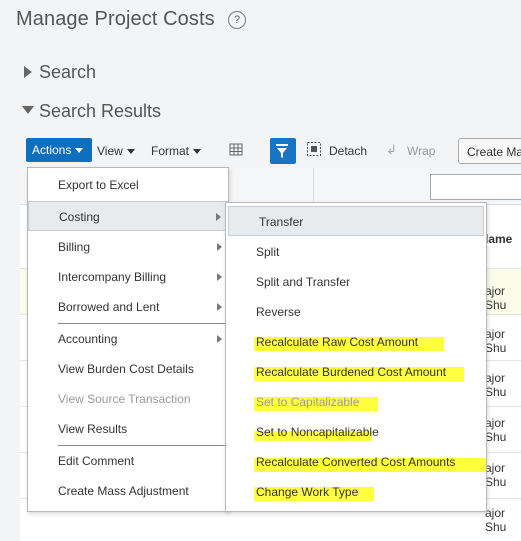 The width and height of the screenshot is (521, 541). Describe the element at coordinates (356, 252) in the screenshot. I see `submenu-item-split: Split` at that location.